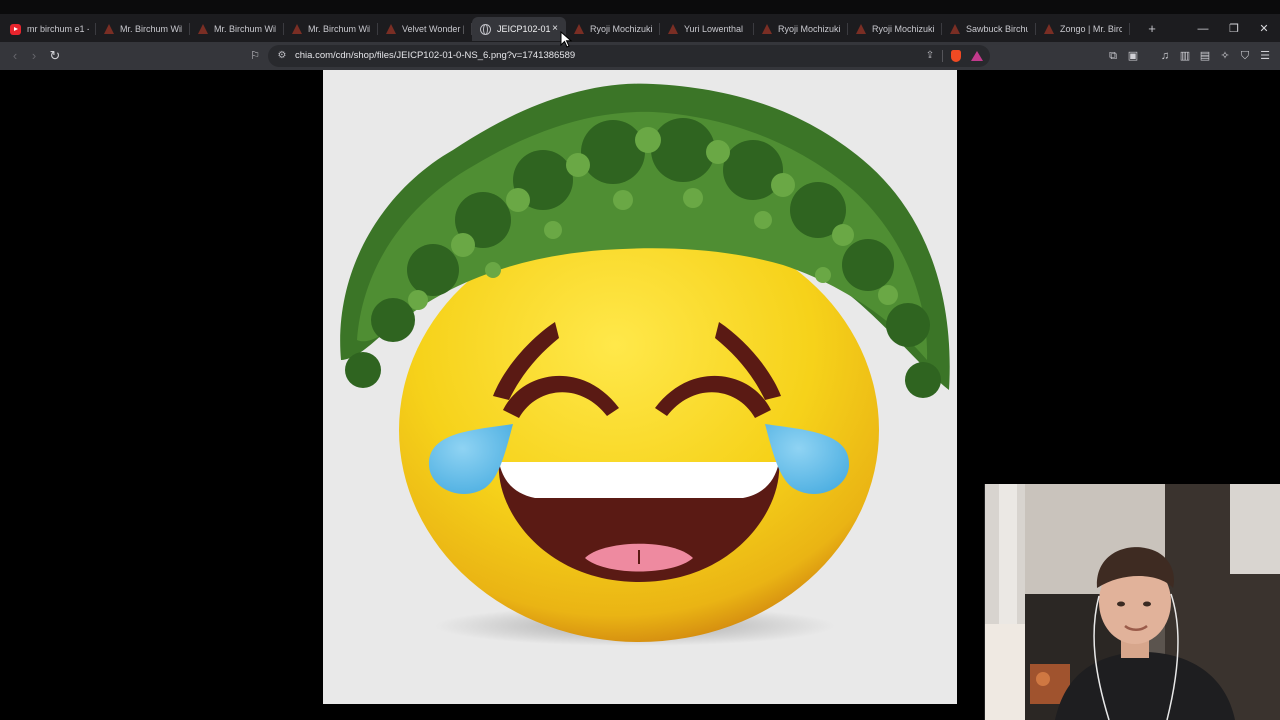 The width and height of the screenshot is (1280, 720). I want to click on webcam-person-image, so click(1132, 602).